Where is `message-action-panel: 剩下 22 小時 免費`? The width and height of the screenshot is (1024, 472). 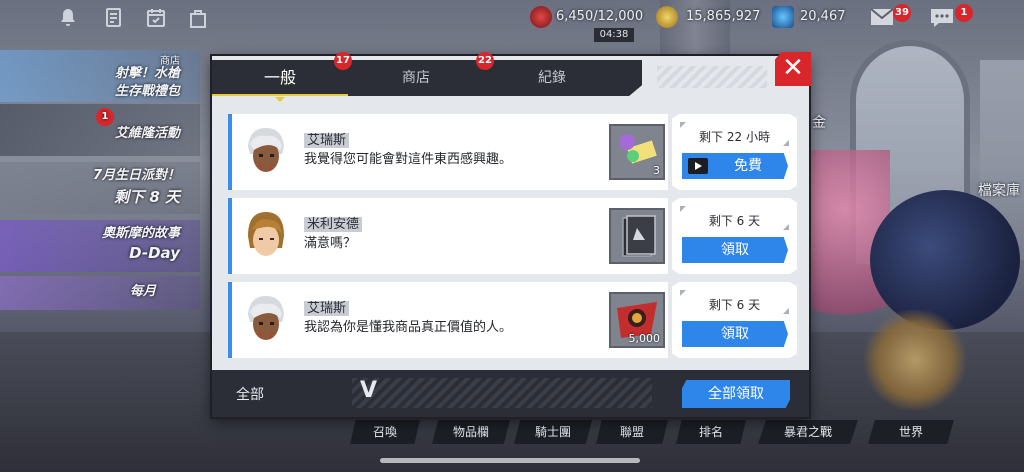 message-action-panel: 剩下 22 小時 免費 is located at coordinates (734, 152).